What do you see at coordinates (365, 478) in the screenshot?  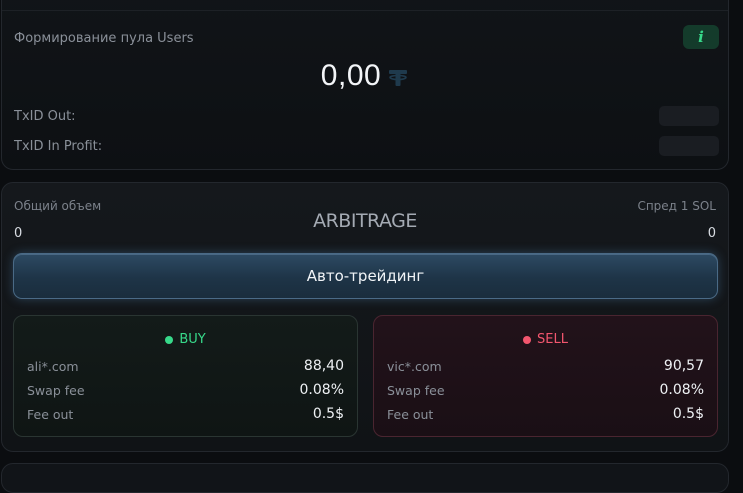 I see `next-card` at bounding box center [365, 478].